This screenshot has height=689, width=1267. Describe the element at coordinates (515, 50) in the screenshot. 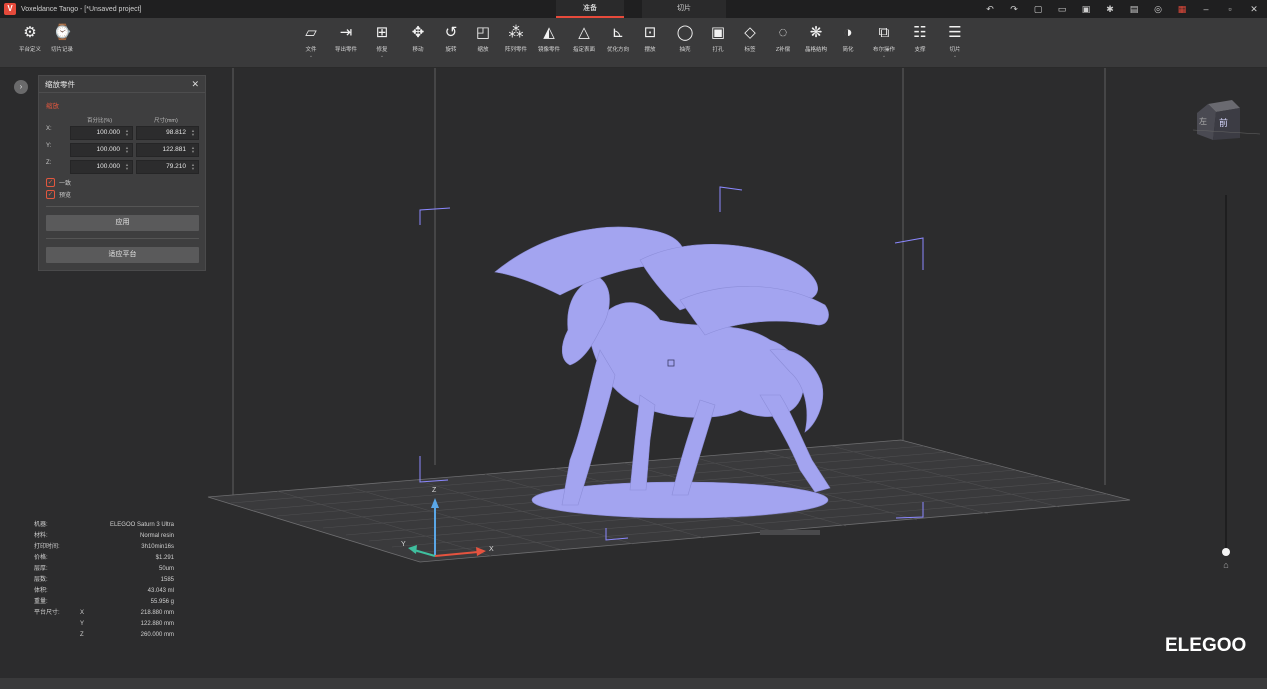

I see `tool-label: 阵列零件` at that location.